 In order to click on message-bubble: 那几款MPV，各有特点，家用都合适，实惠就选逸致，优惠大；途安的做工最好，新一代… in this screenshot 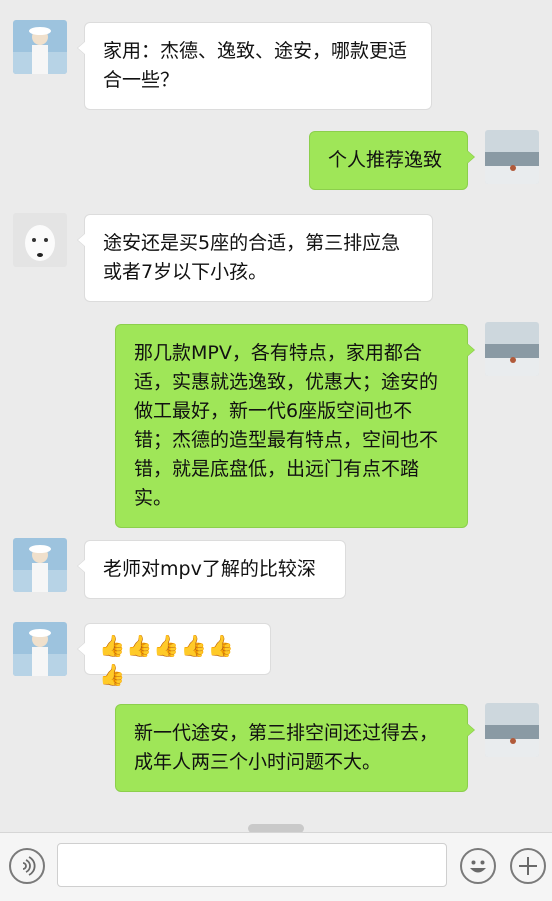, I will do `click(295, 426)`.